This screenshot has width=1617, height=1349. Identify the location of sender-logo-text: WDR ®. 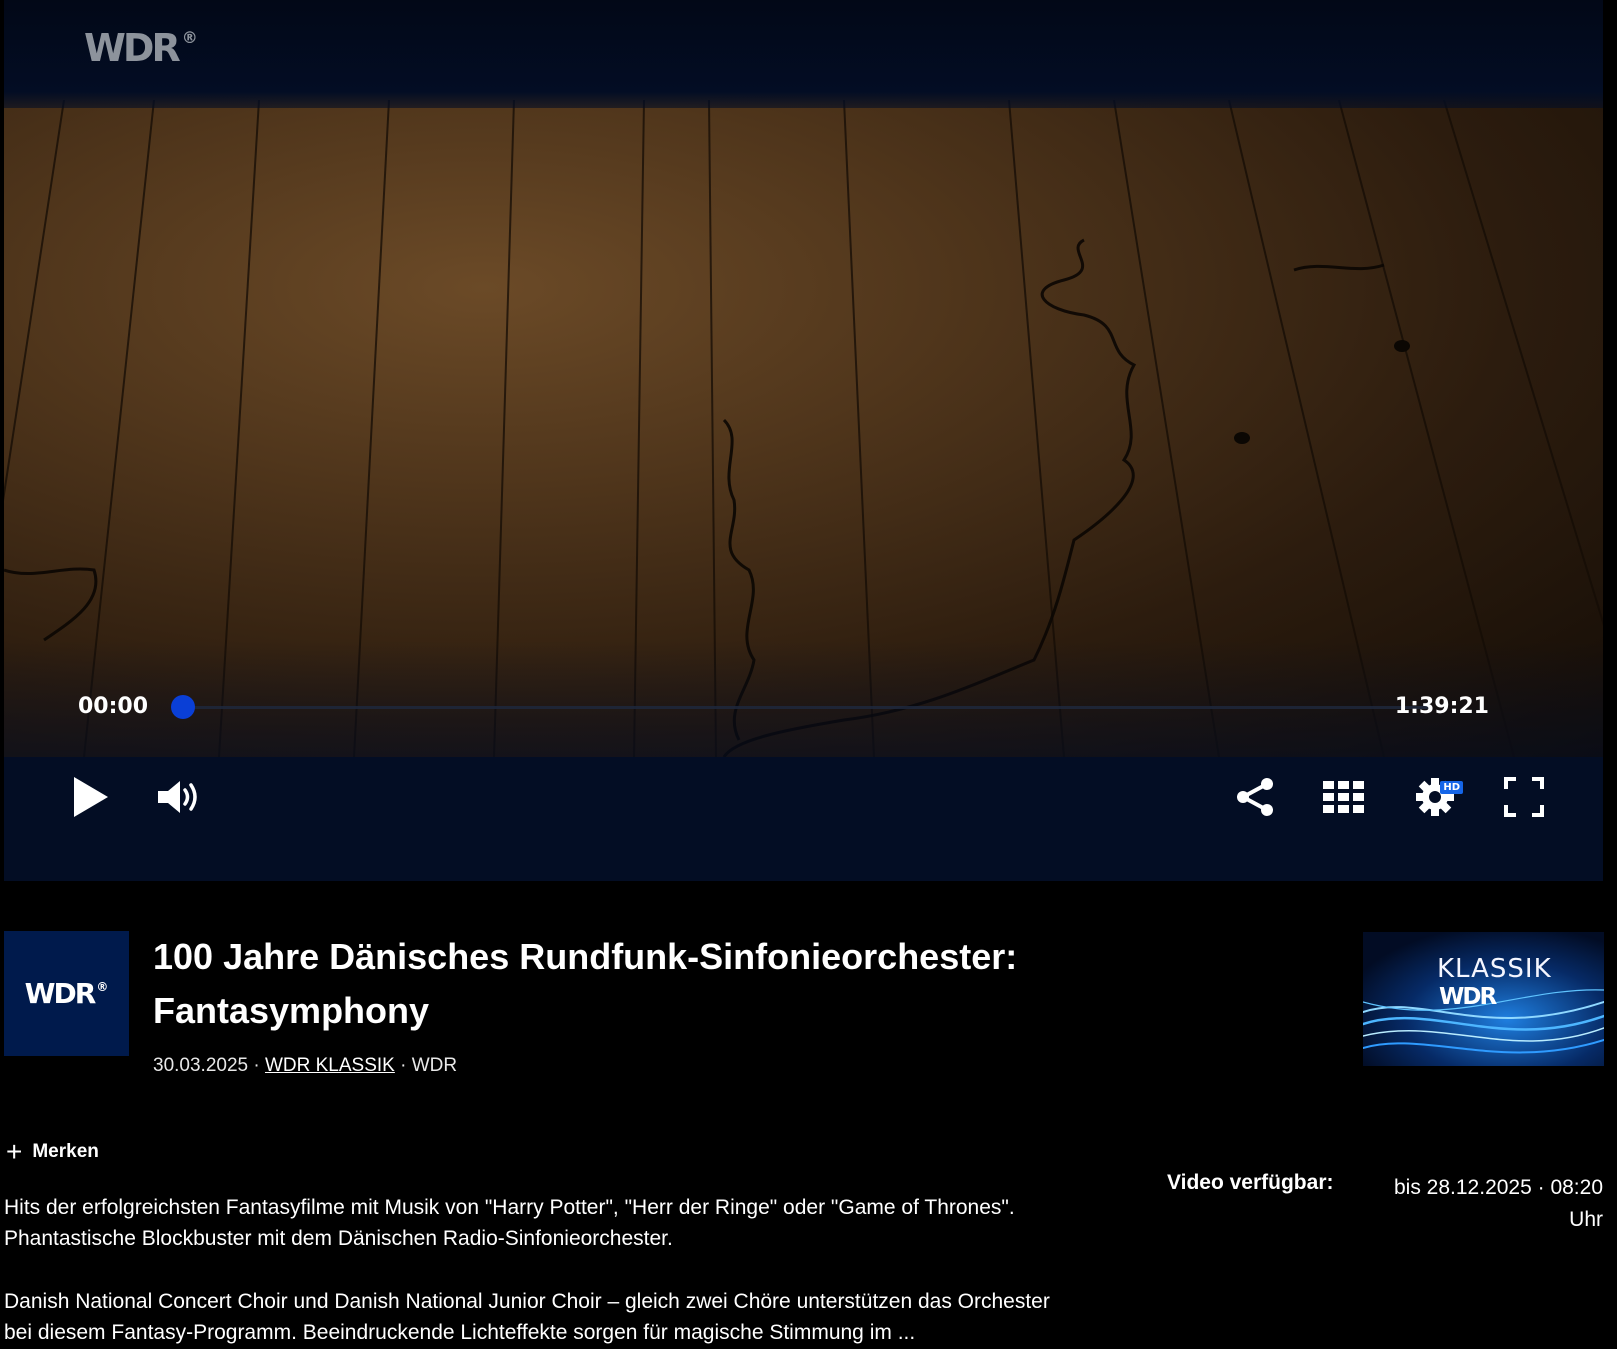
(66, 993).